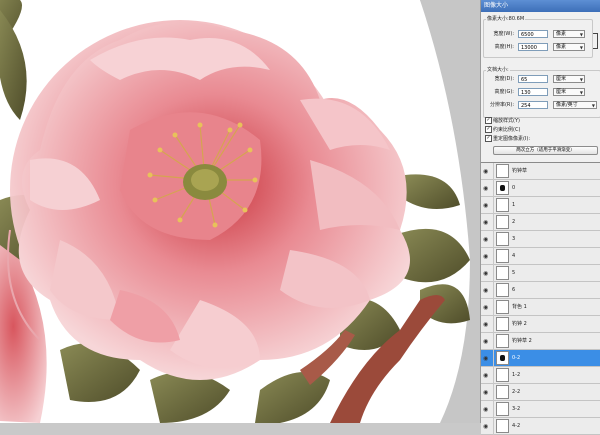 The image size is (600, 435). Describe the element at coordinates (561, 47) in the screenshot. I see `height-unit-value: 像素` at that location.